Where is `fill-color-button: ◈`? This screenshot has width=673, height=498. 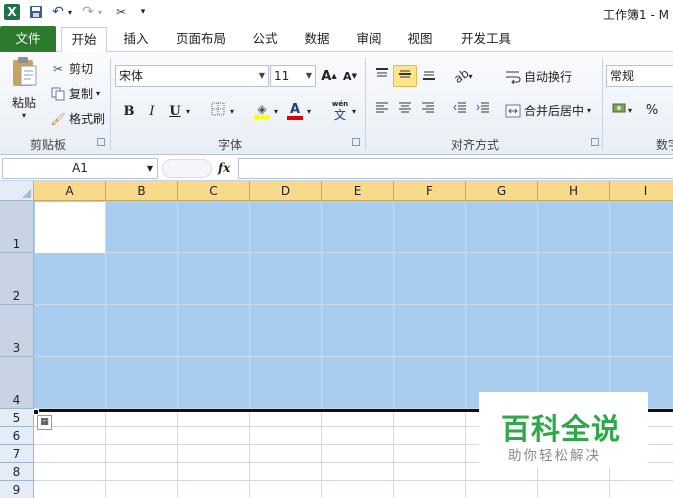
fill-color-button: ◈ is located at coordinates (262, 111).